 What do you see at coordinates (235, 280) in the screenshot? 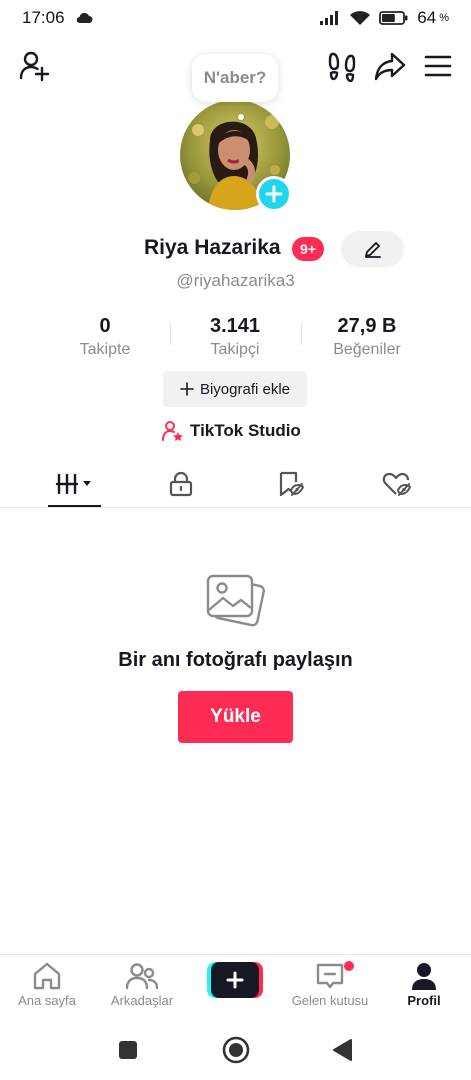
I see `username: @riyahazarika3` at bounding box center [235, 280].